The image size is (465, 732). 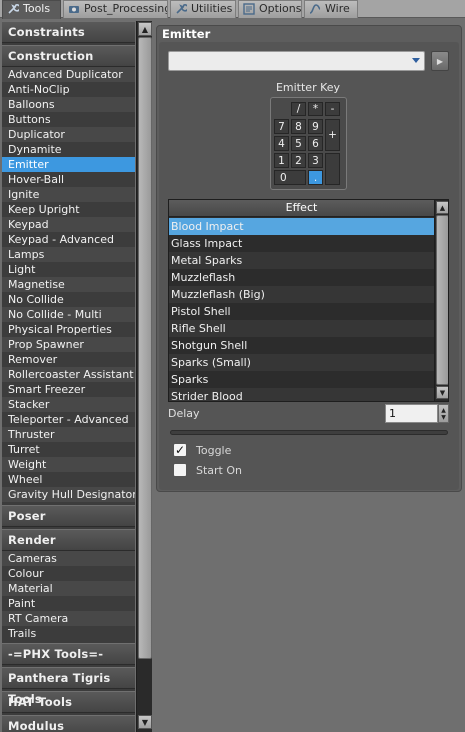 I want to click on delay-slider, so click(x=309, y=432).